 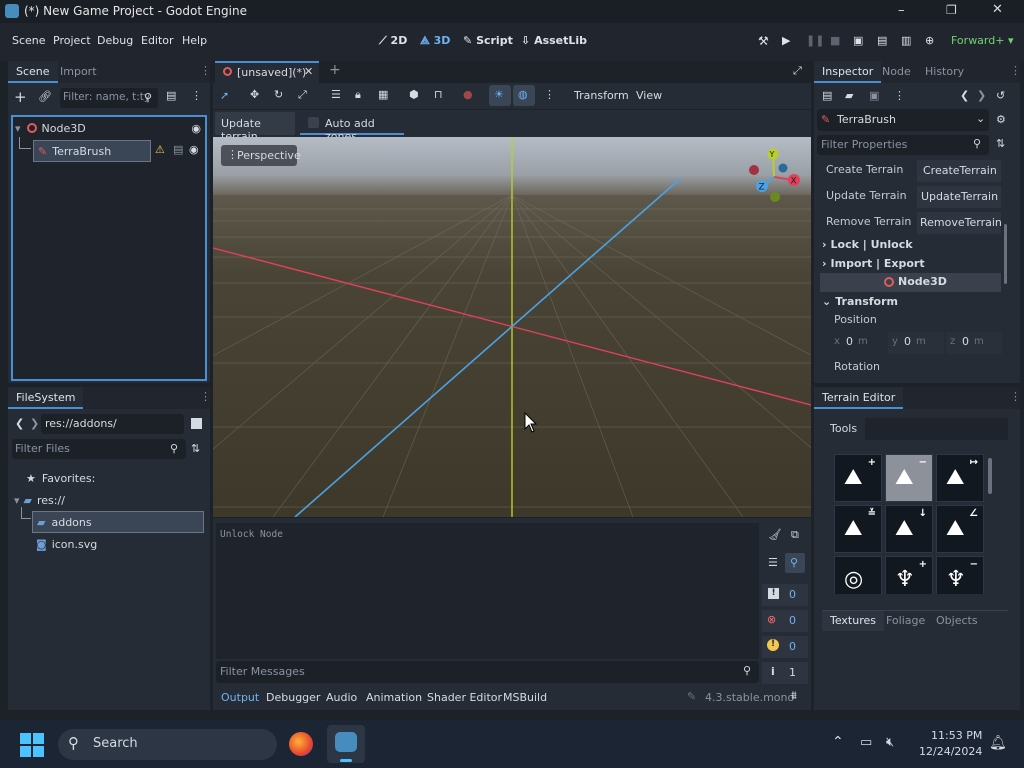 What do you see at coordinates (849, 95) in the screenshot?
I see `open-folder-icon: ▰` at bounding box center [849, 95].